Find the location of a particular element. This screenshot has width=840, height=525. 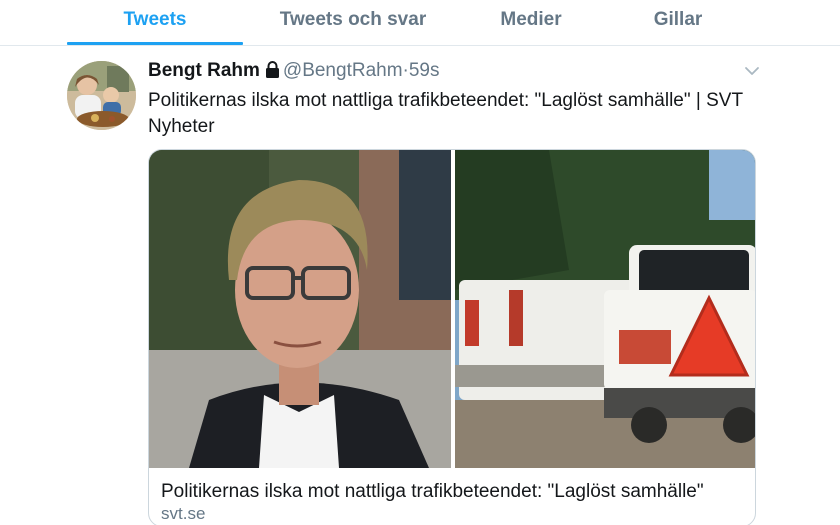

display-name: Bengt Rahm is located at coordinates (204, 70).